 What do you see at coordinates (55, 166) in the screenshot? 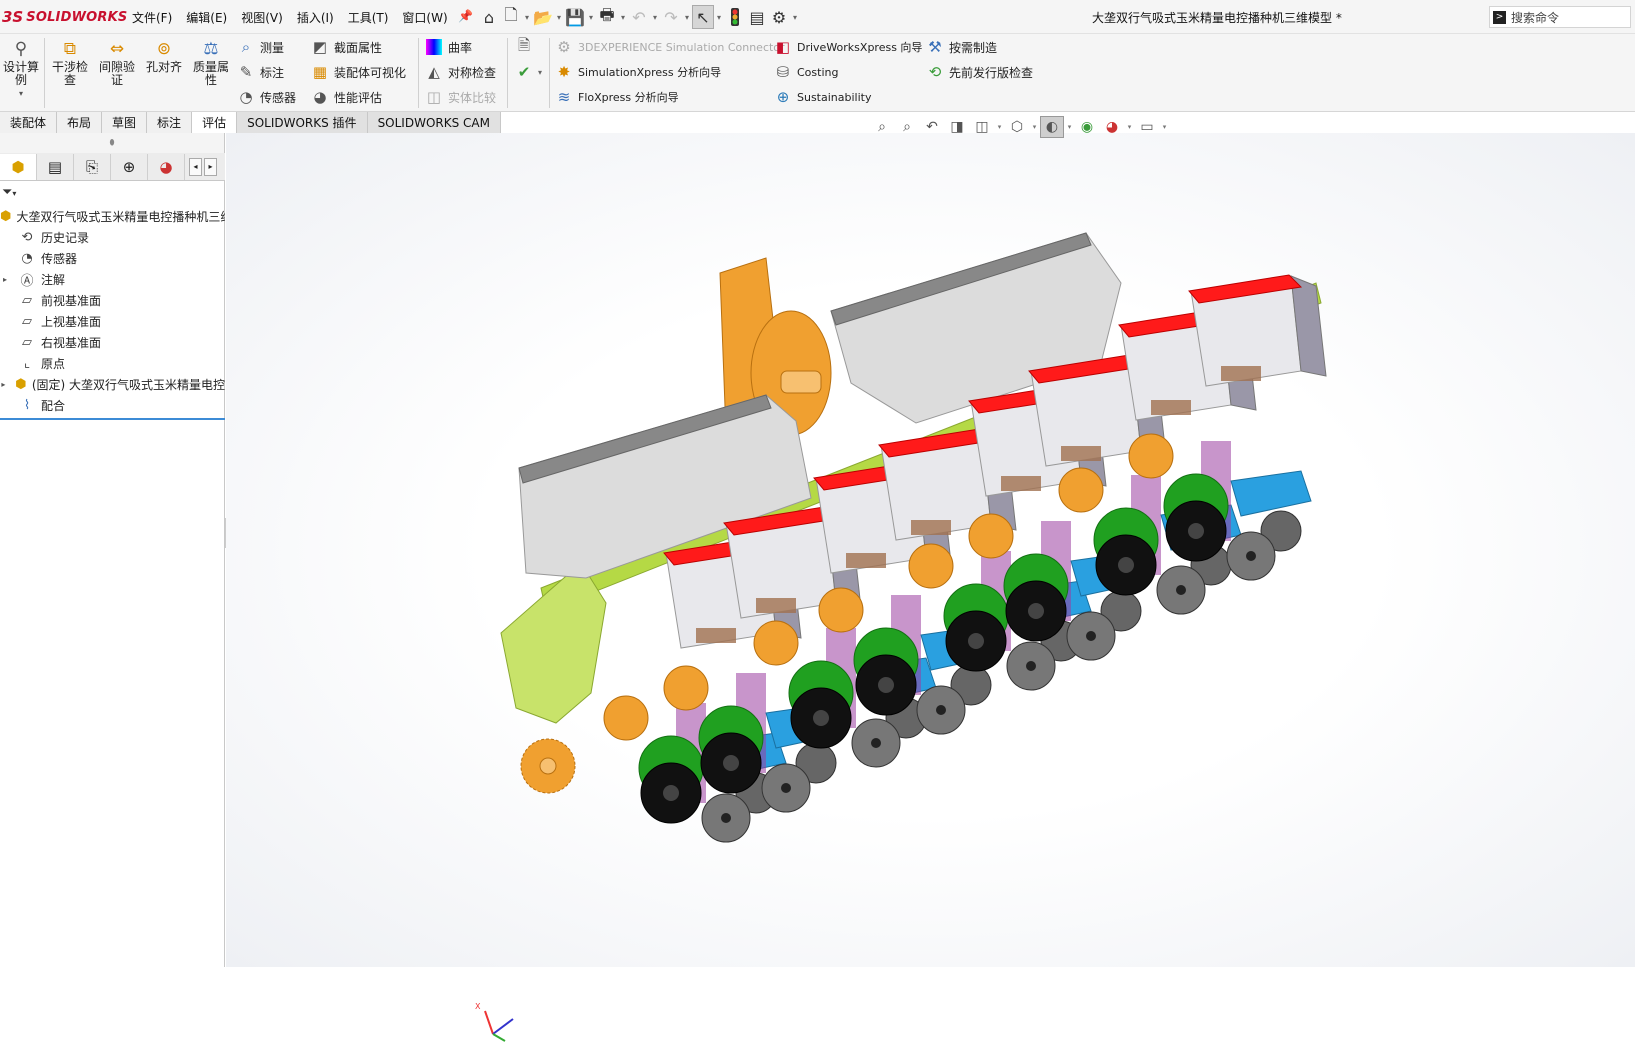
I see `property-manager-tab-icon: ▤` at bounding box center [55, 166].